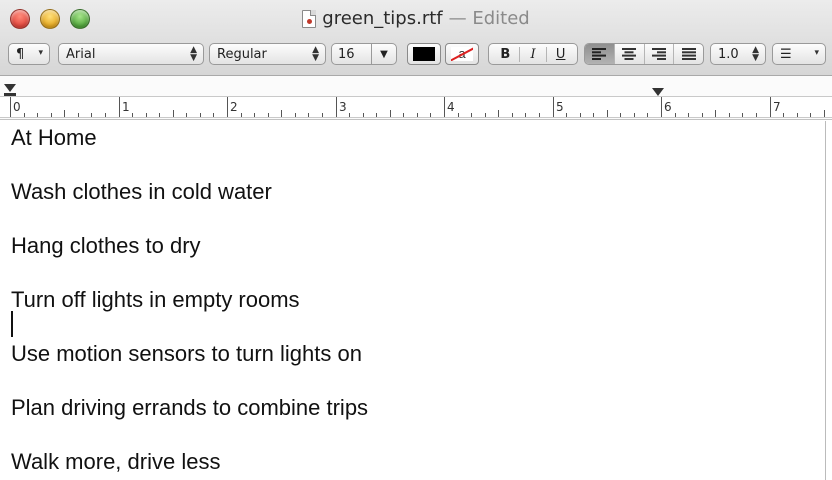 This screenshot has height=480, width=832. I want to click on paragraph-icon: ¶, so click(20, 54).